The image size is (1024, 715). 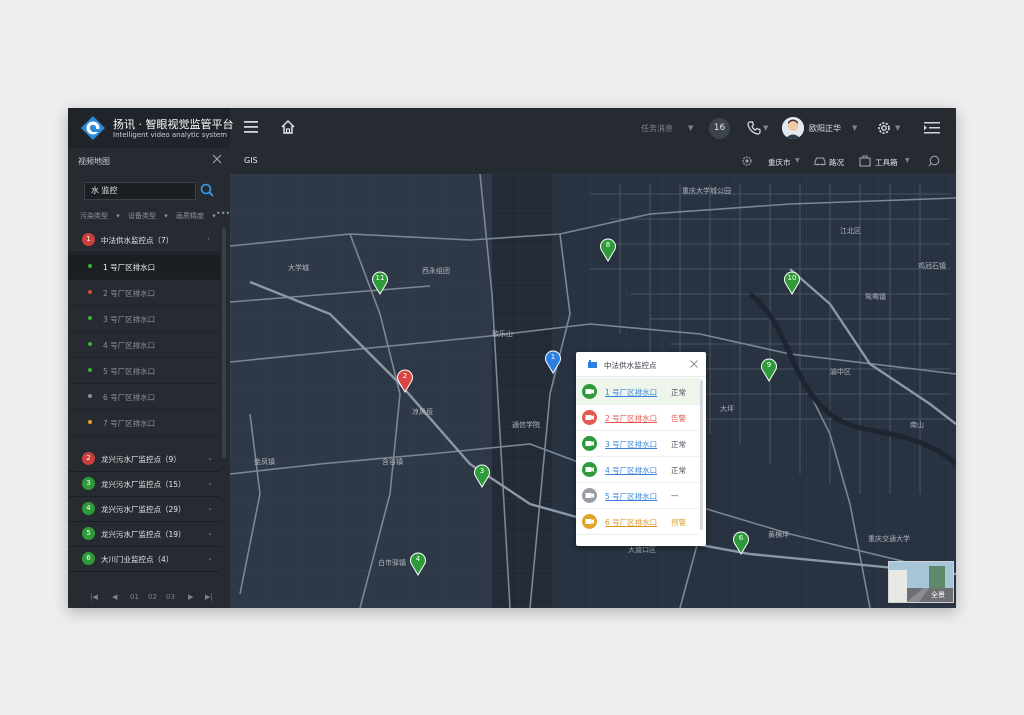 What do you see at coordinates (631, 496) in the screenshot?
I see `outlet-link: 5 号厂区排水口` at bounding box center [631, 496].